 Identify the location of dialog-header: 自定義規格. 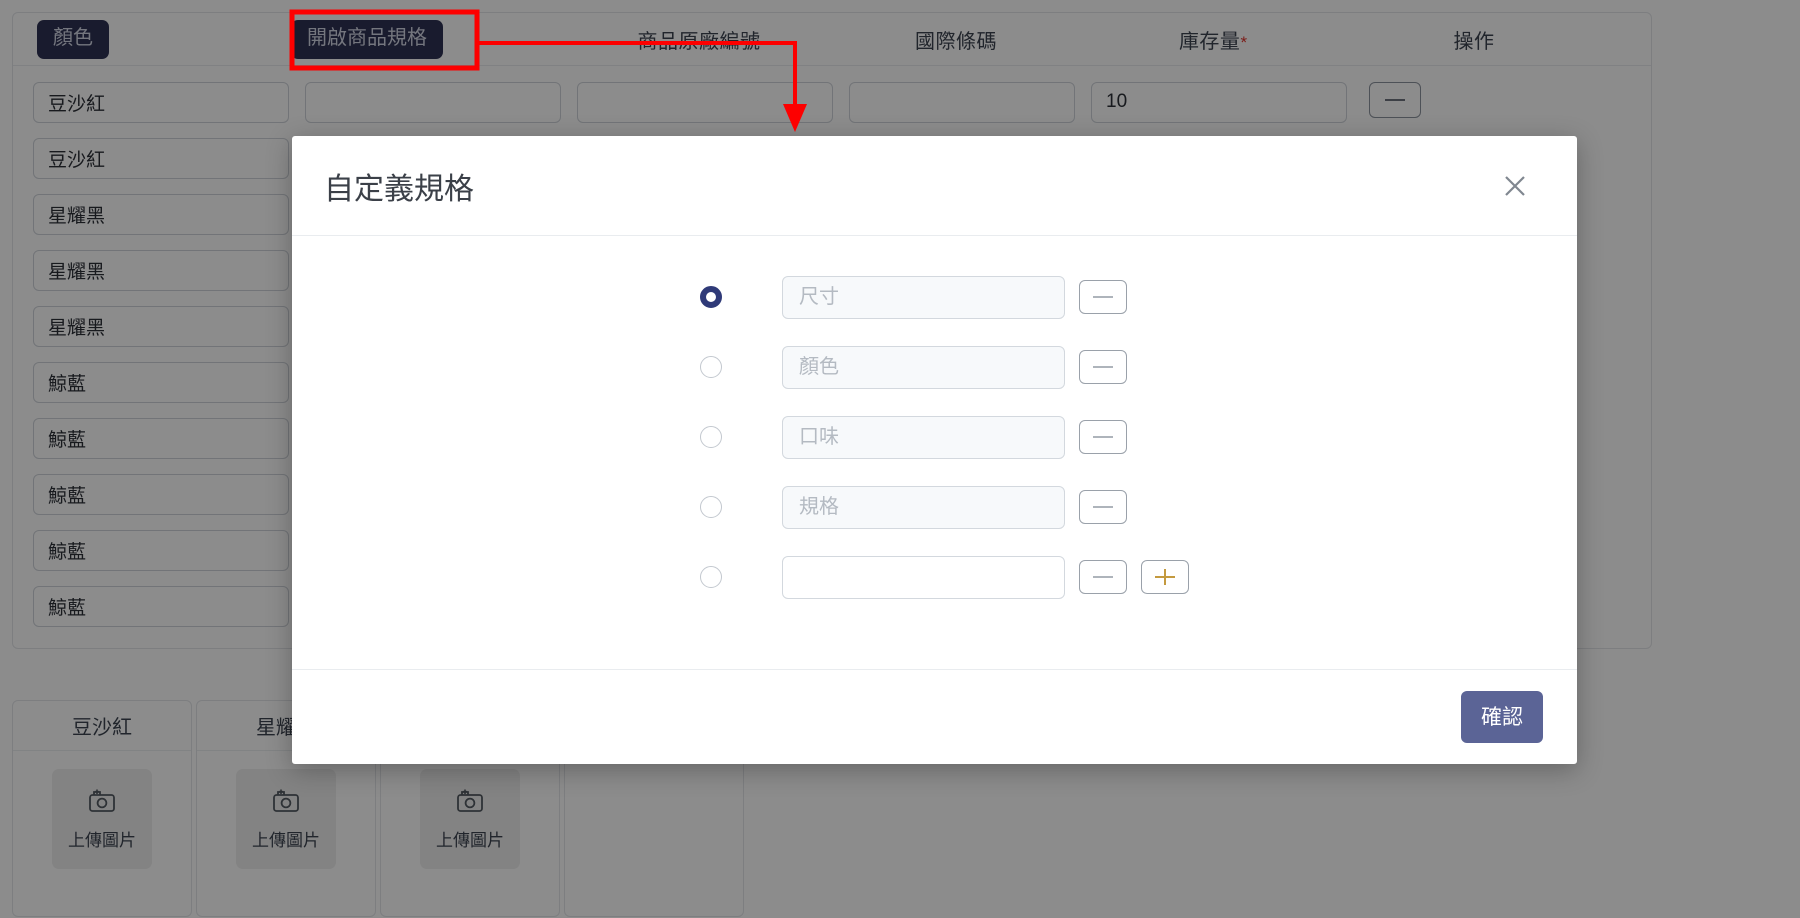
(934, 186).